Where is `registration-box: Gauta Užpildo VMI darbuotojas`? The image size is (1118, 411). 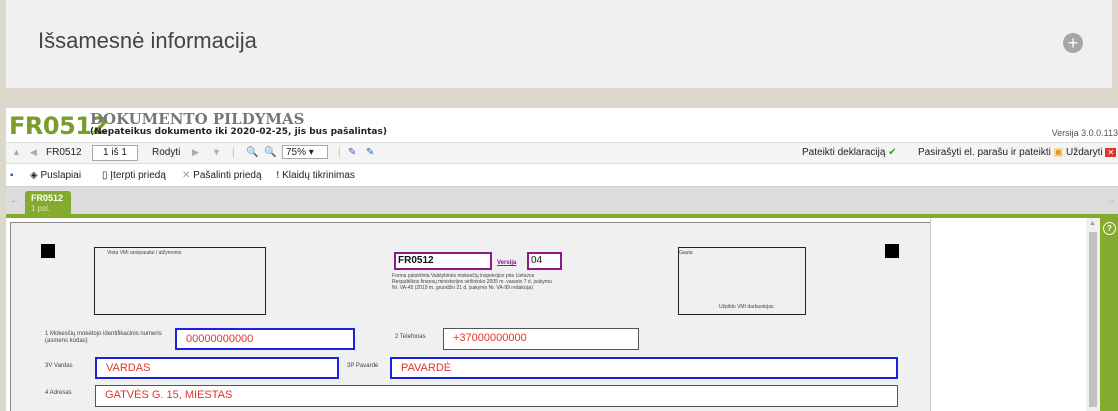 registration-box: Gauta Užpildo VMI darbuotojas is located at coordinates (742, 281).